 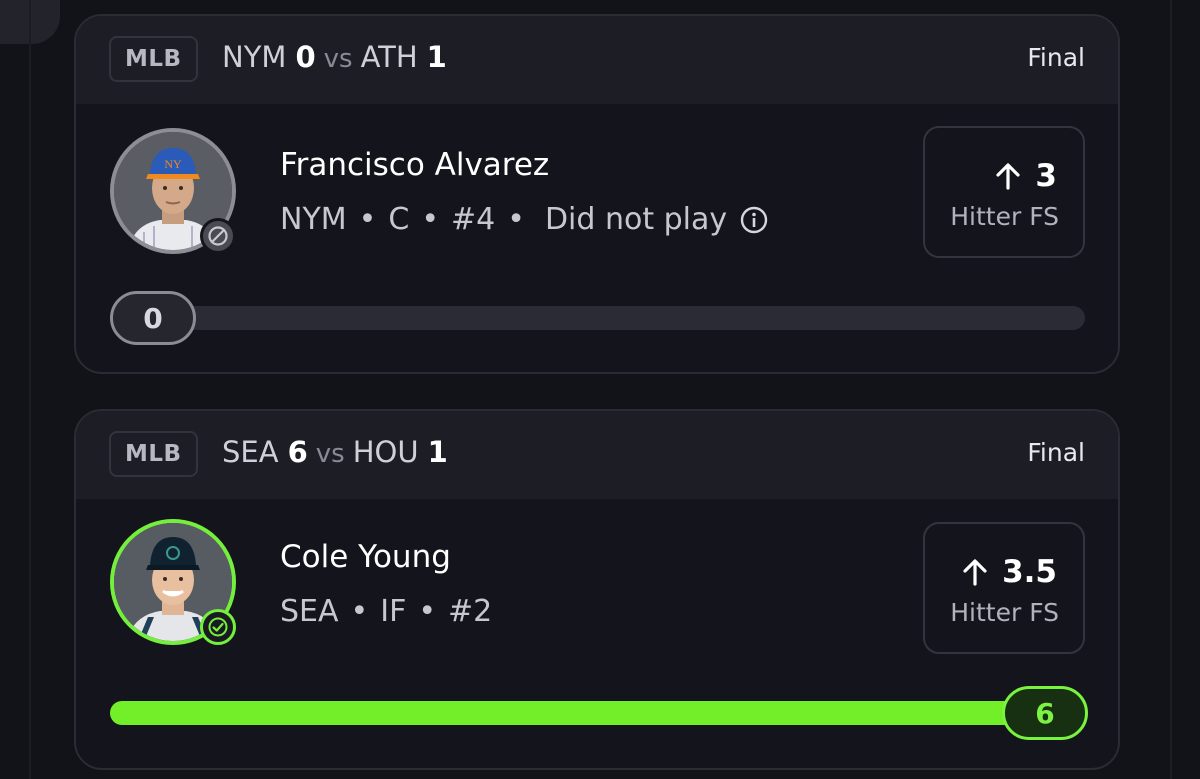 What do you see at coordinates (1029, 572) in the screenshot?
I see `projection-number: 3.5` at bounding box center [1029, 572].